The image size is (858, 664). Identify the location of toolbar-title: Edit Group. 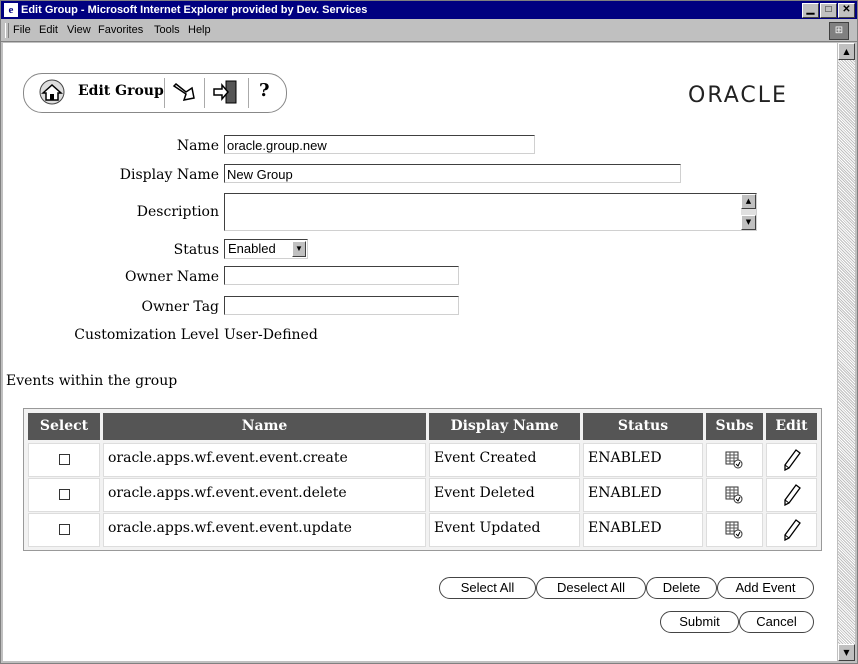
(121, 91).